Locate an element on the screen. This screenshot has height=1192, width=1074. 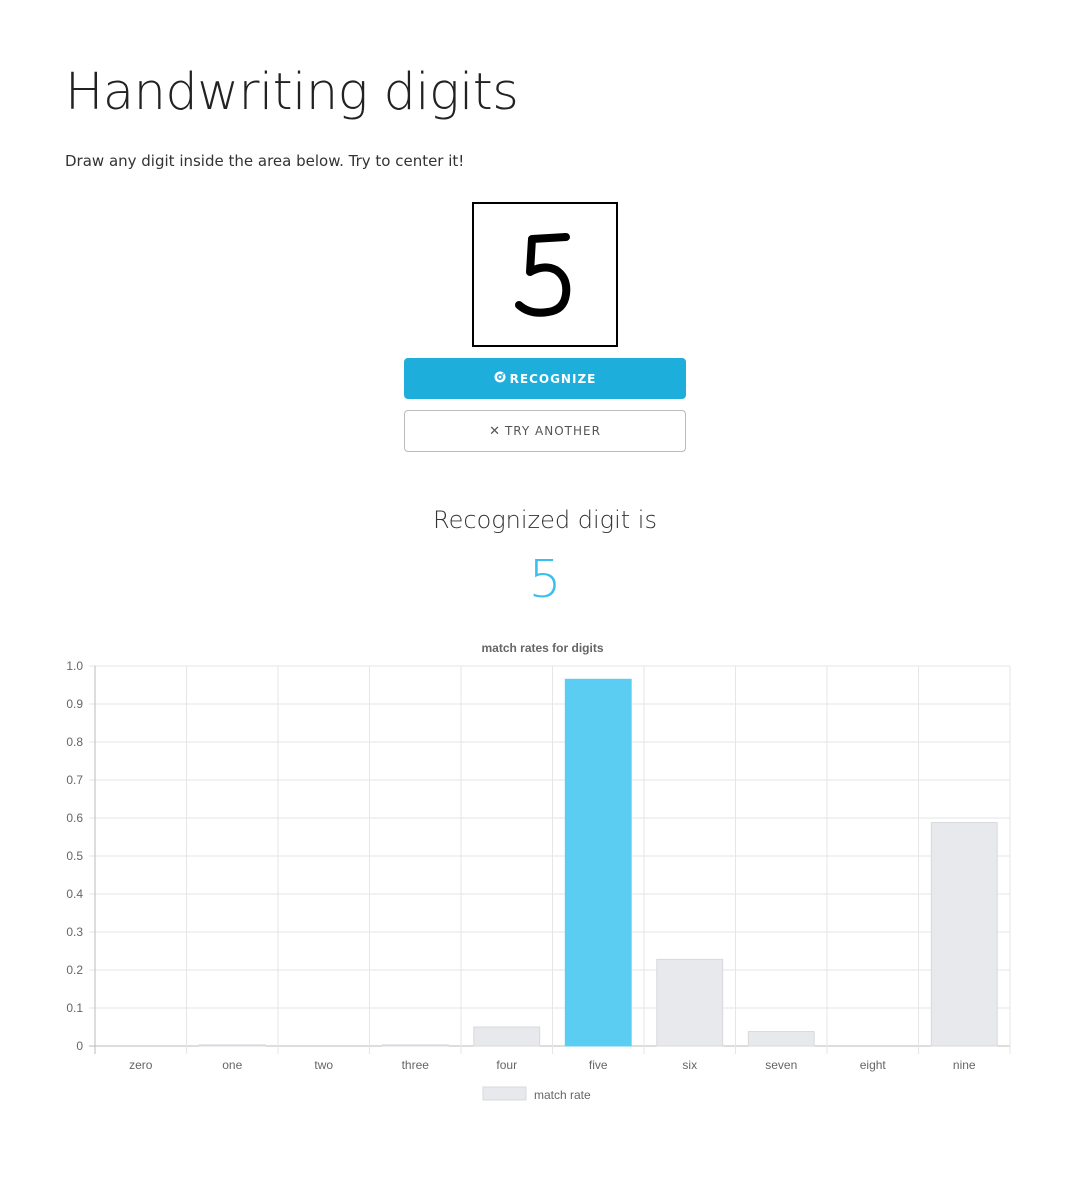
x-tick-label: four is located at coordinates (506, 1065).